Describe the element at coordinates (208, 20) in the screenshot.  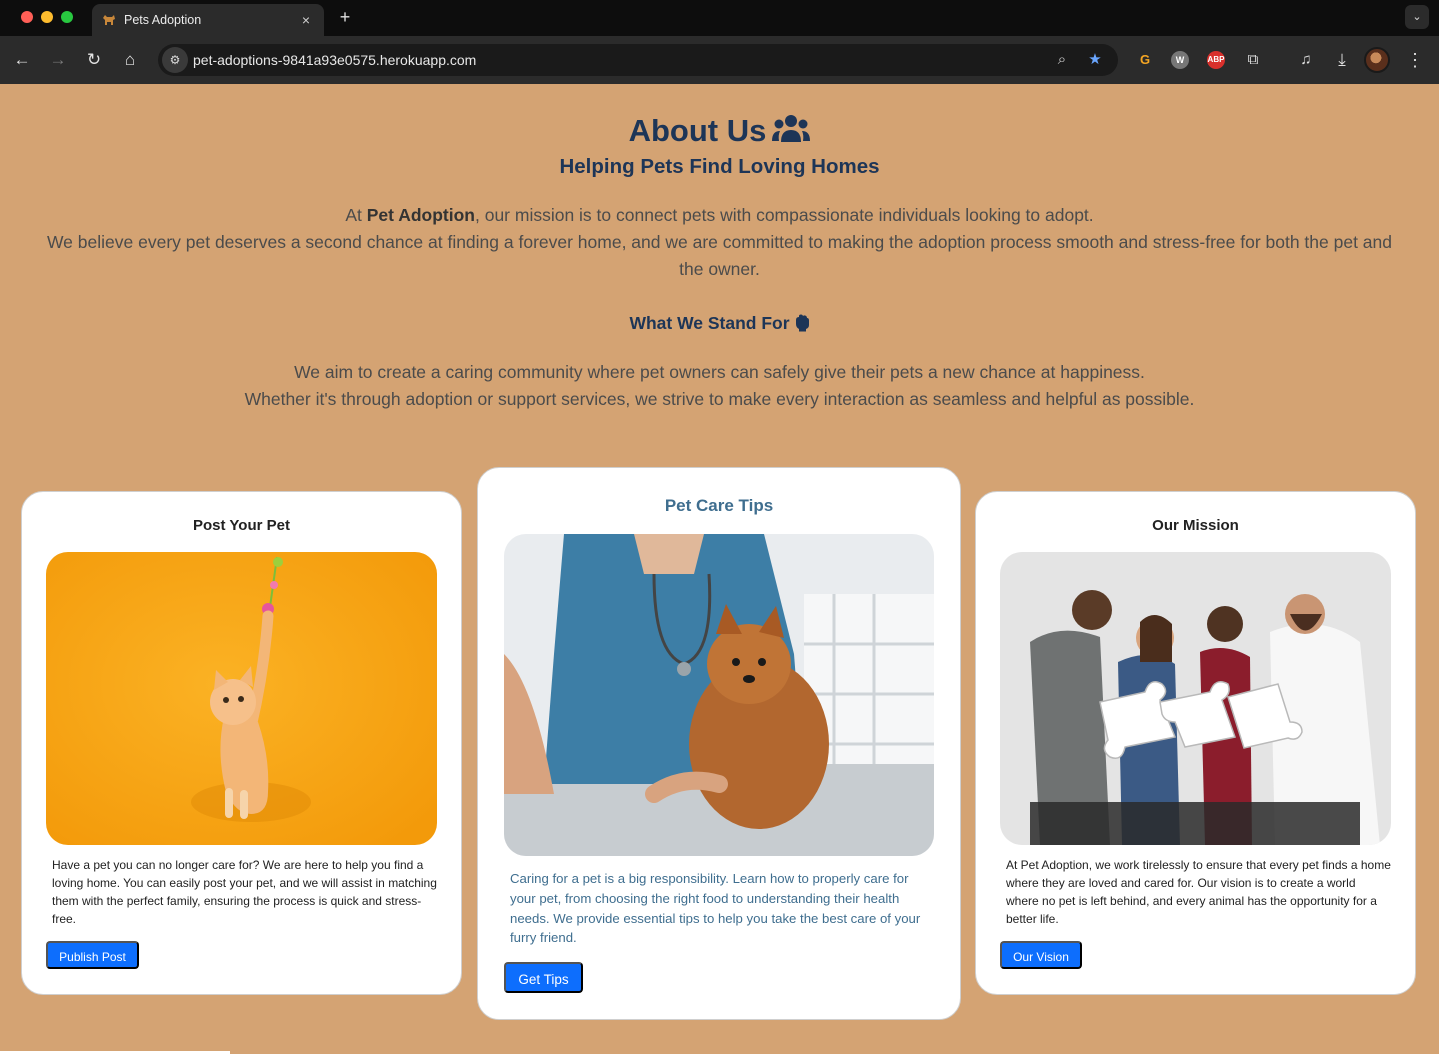
I see `browser-tab-active: Pets Adoption ×` at that location.